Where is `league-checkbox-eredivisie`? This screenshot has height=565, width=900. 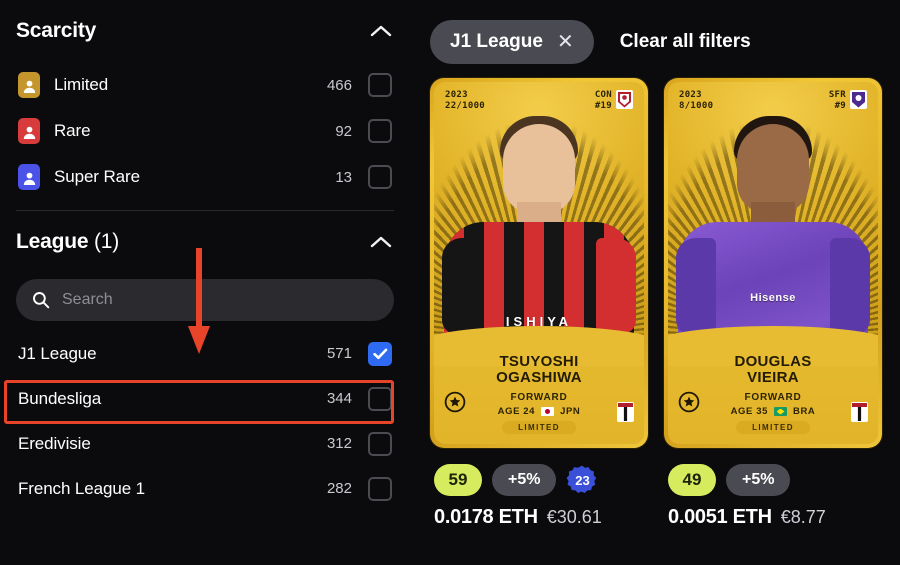
league-checkbox-eredivisie is located at coordinates (380, 443).